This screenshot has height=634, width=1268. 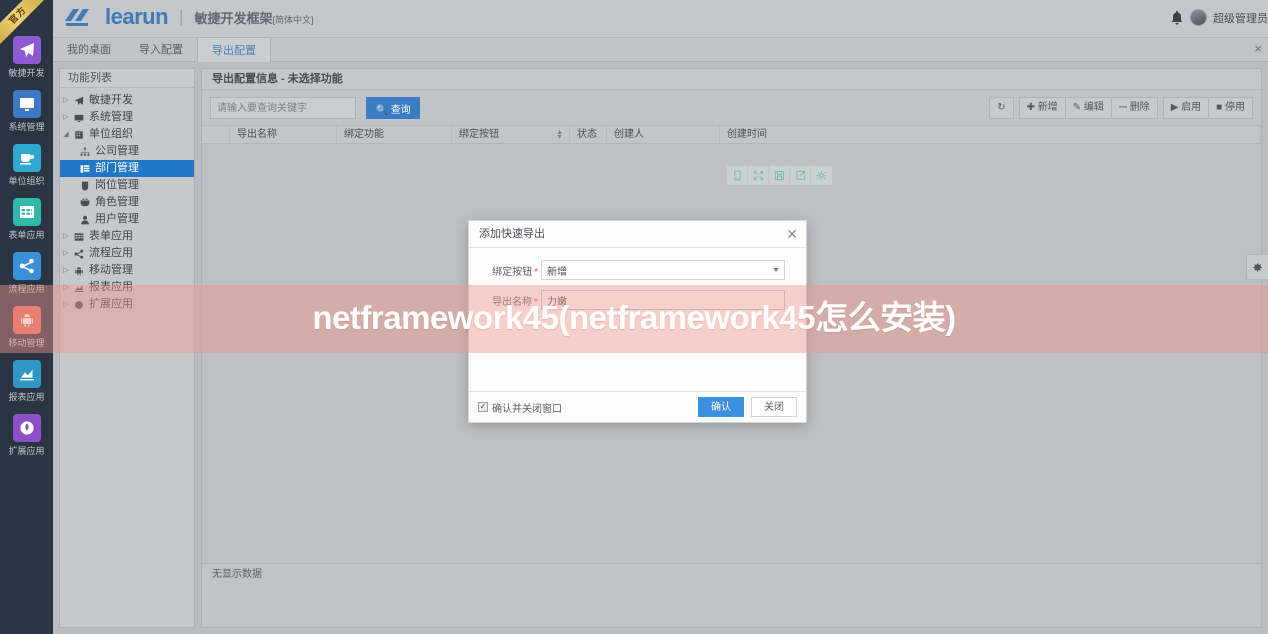 I want to click on field-label-text: 绑定按钮, so click(x=512, y=272).